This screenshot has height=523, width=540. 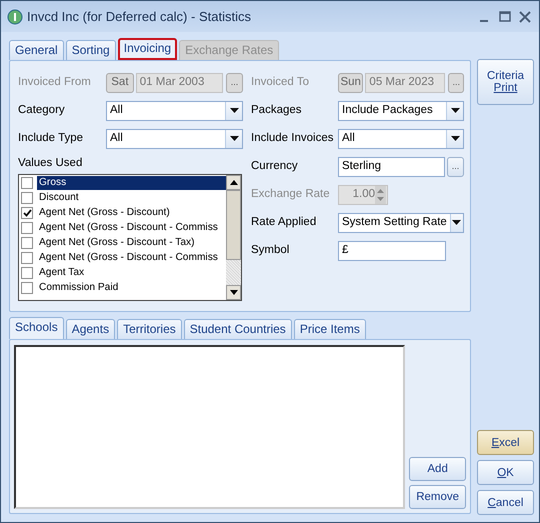 What do you see at coordinates (36, 328) in the screenshot?
I see `tab: Schools` at bounding box center [36, 328].